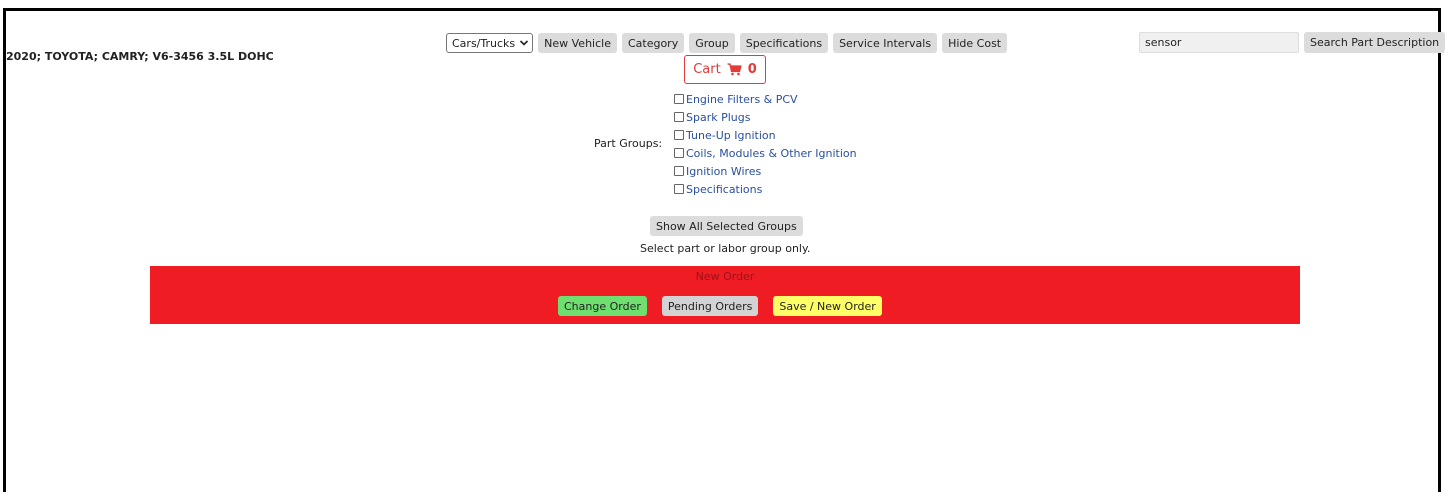 The image size is (1450, 495). Describe the element at coordinates (784, 43) in the screenshot. I see `specifications-button: Specifications` at that location.